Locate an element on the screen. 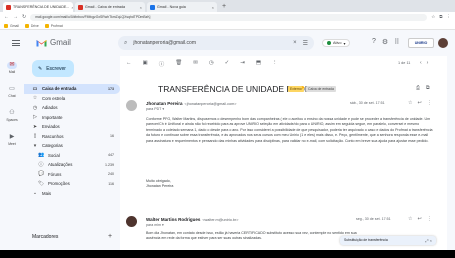 This screenshot has width=455, height=258. sidebar-item-social: 👥 Social 447 is located at coordinates (72, 156).